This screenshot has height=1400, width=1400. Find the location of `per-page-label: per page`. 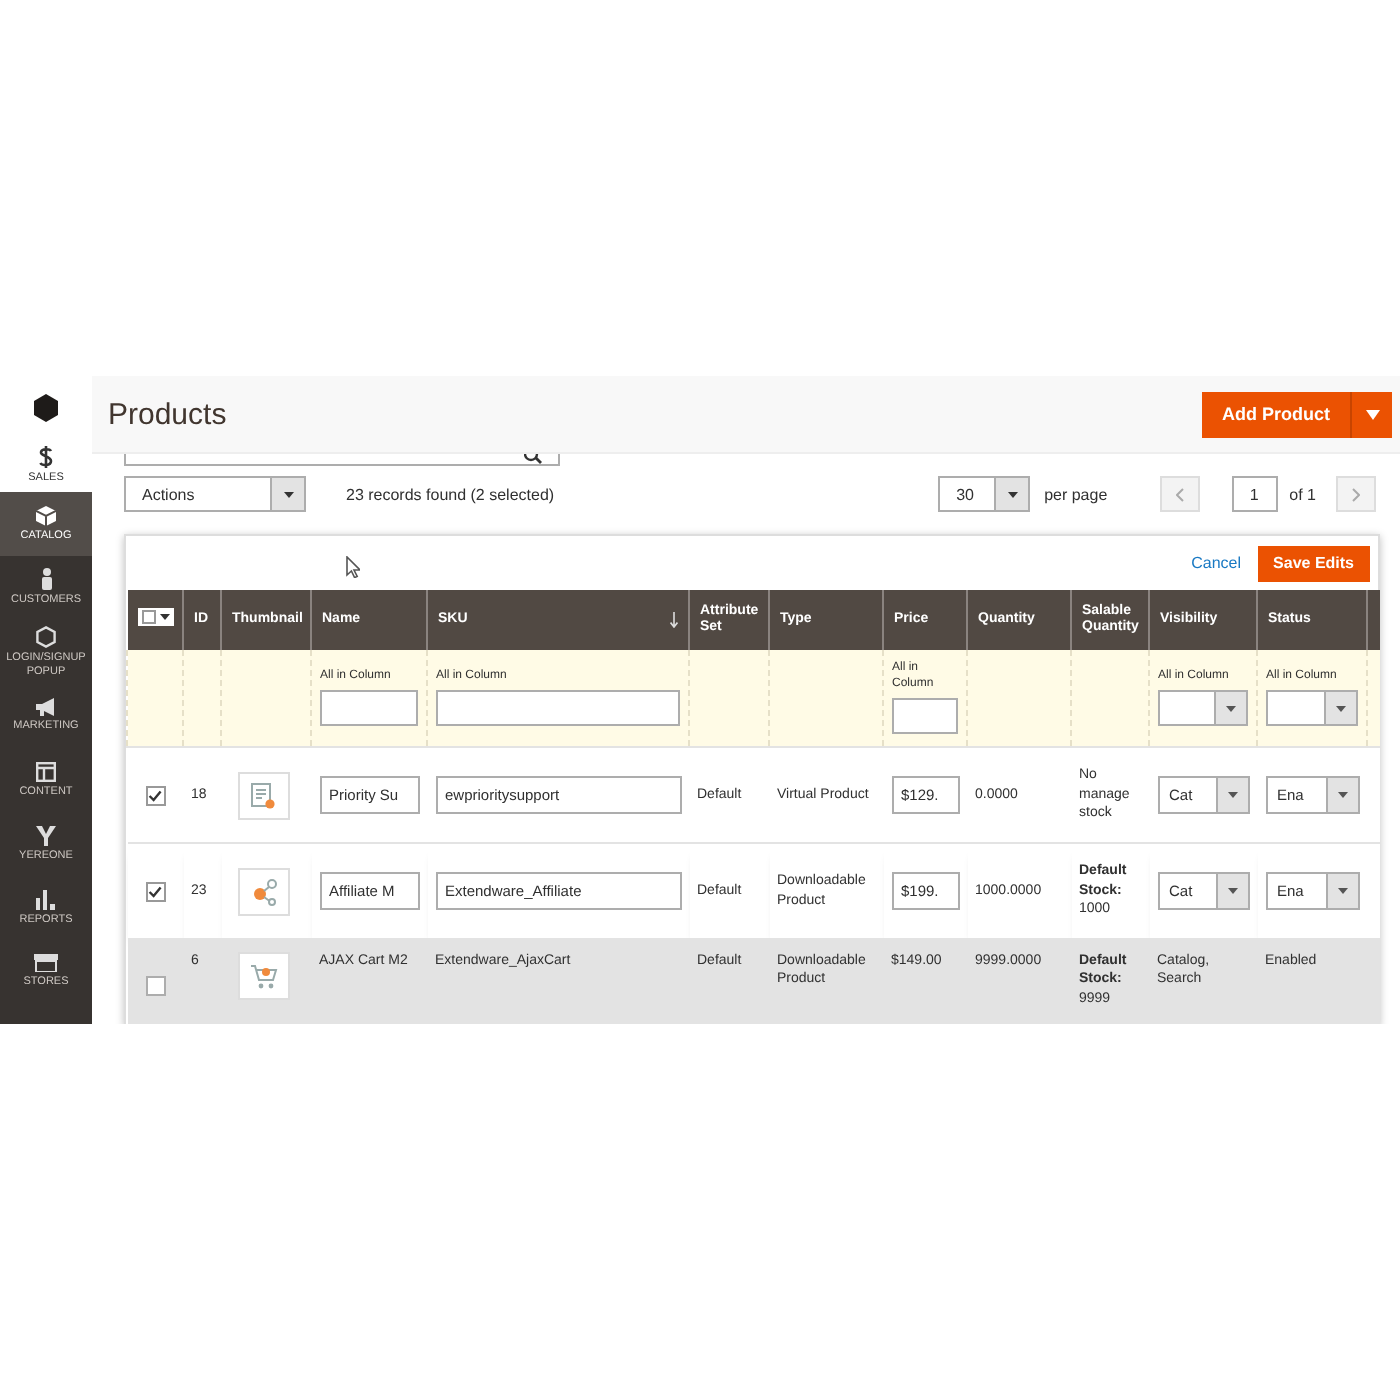

per-page-label: per page is located at coordinates (1076, 494).